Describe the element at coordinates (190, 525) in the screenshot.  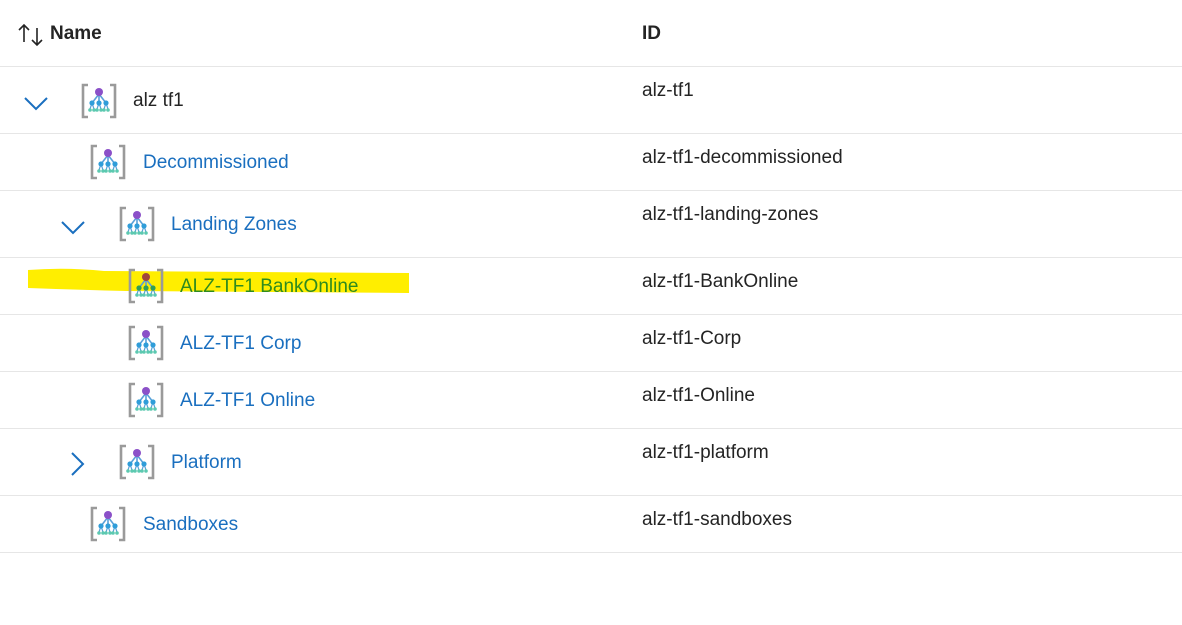
I see `row-name-link: Sandboxes` at that location.